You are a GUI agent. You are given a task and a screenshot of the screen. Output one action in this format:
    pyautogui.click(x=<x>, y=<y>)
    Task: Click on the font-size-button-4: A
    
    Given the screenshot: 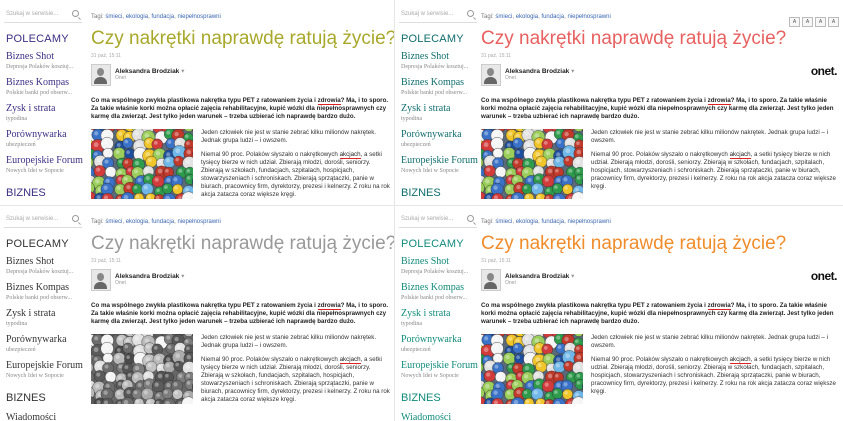 What is the action you would take?
    pyautogui.click(x=833, y=22)
    